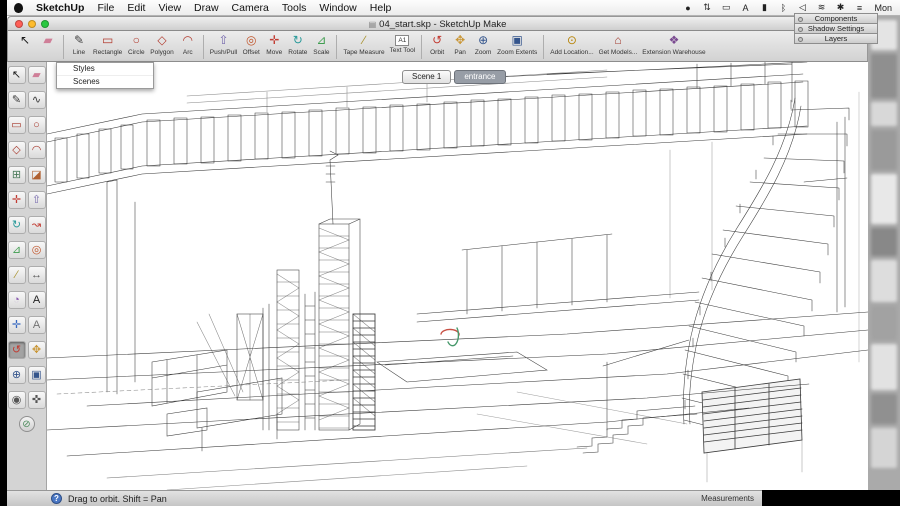  What do you see at coordinates (802, 7) in the screenshot?
I see `volume-icon: ◁` at bounding box center [802, 7].